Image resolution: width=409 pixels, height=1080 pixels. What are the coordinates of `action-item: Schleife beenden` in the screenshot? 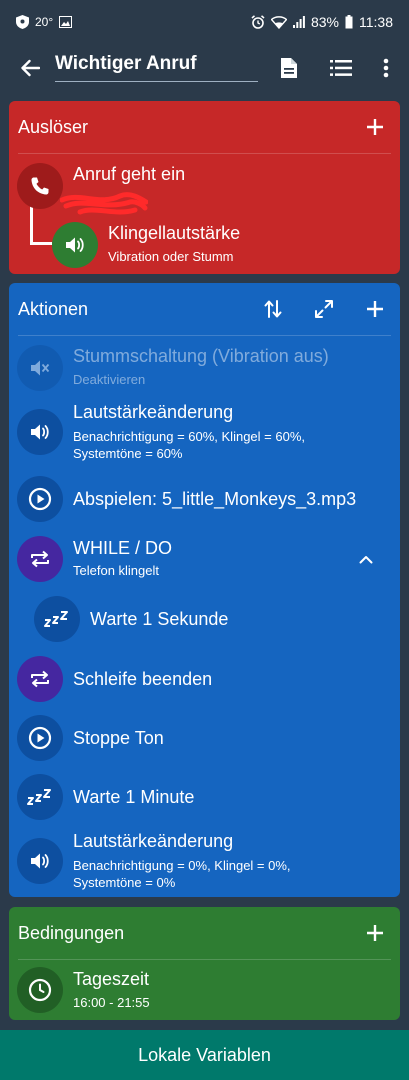 It's located at (204, 680).